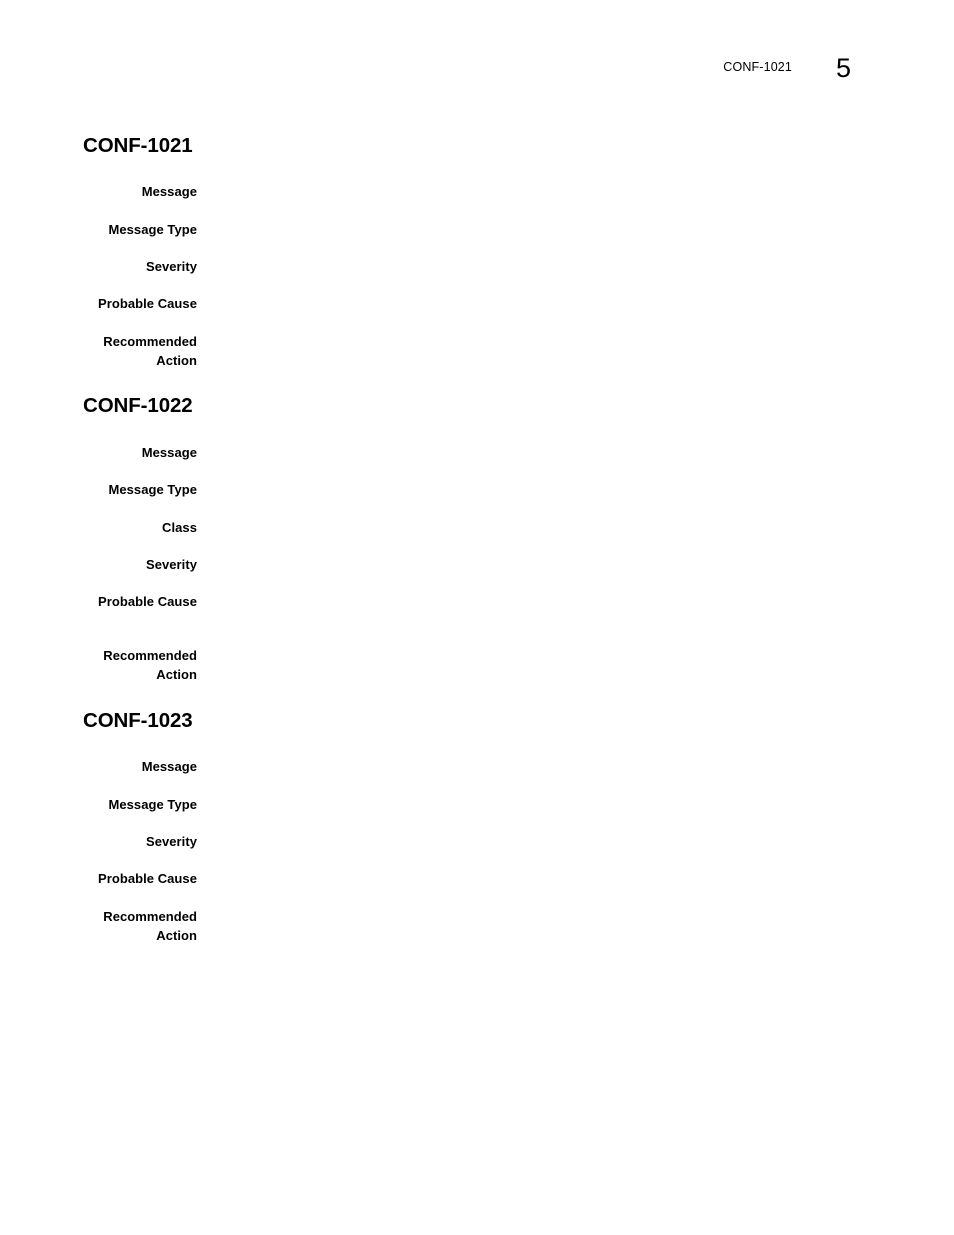 The width and height of the screenshot is (954, 1235). Describe the element at coordinates (138, 405) in the screenshot. I see `section-heading: CONF-1022` at that location.